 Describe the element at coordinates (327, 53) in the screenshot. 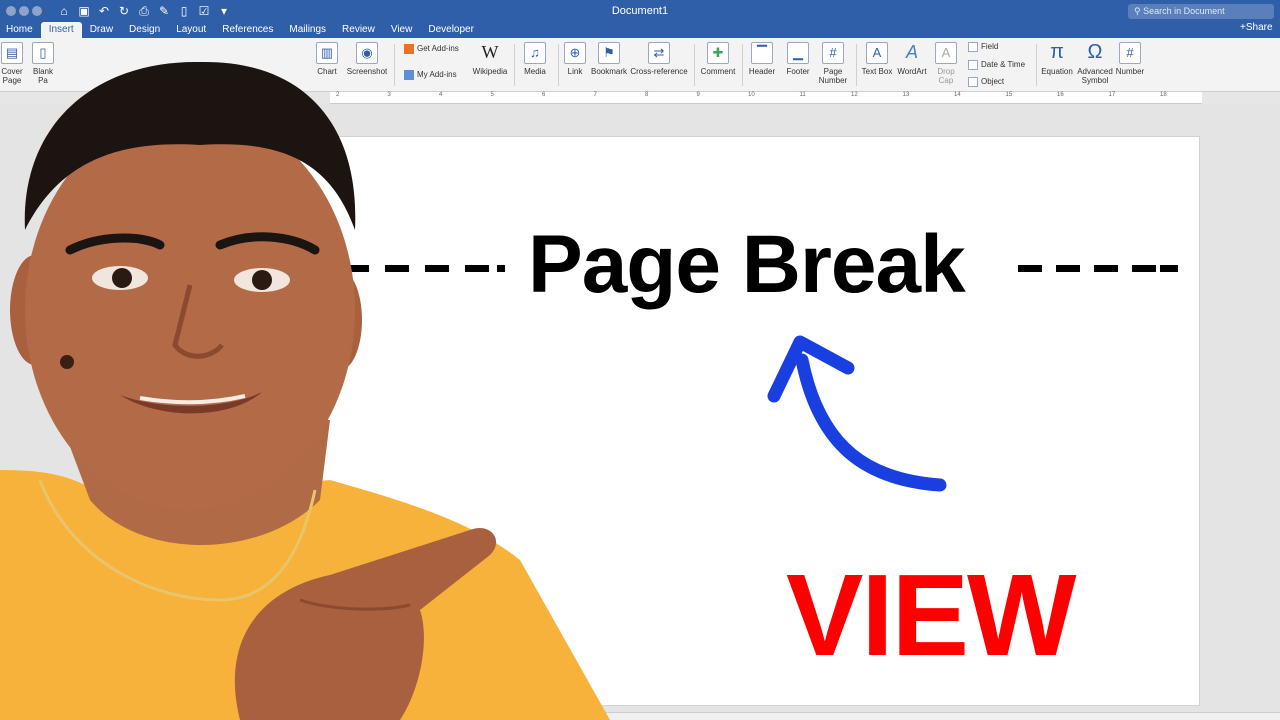

I see `chart-icon: ▥` at that location.